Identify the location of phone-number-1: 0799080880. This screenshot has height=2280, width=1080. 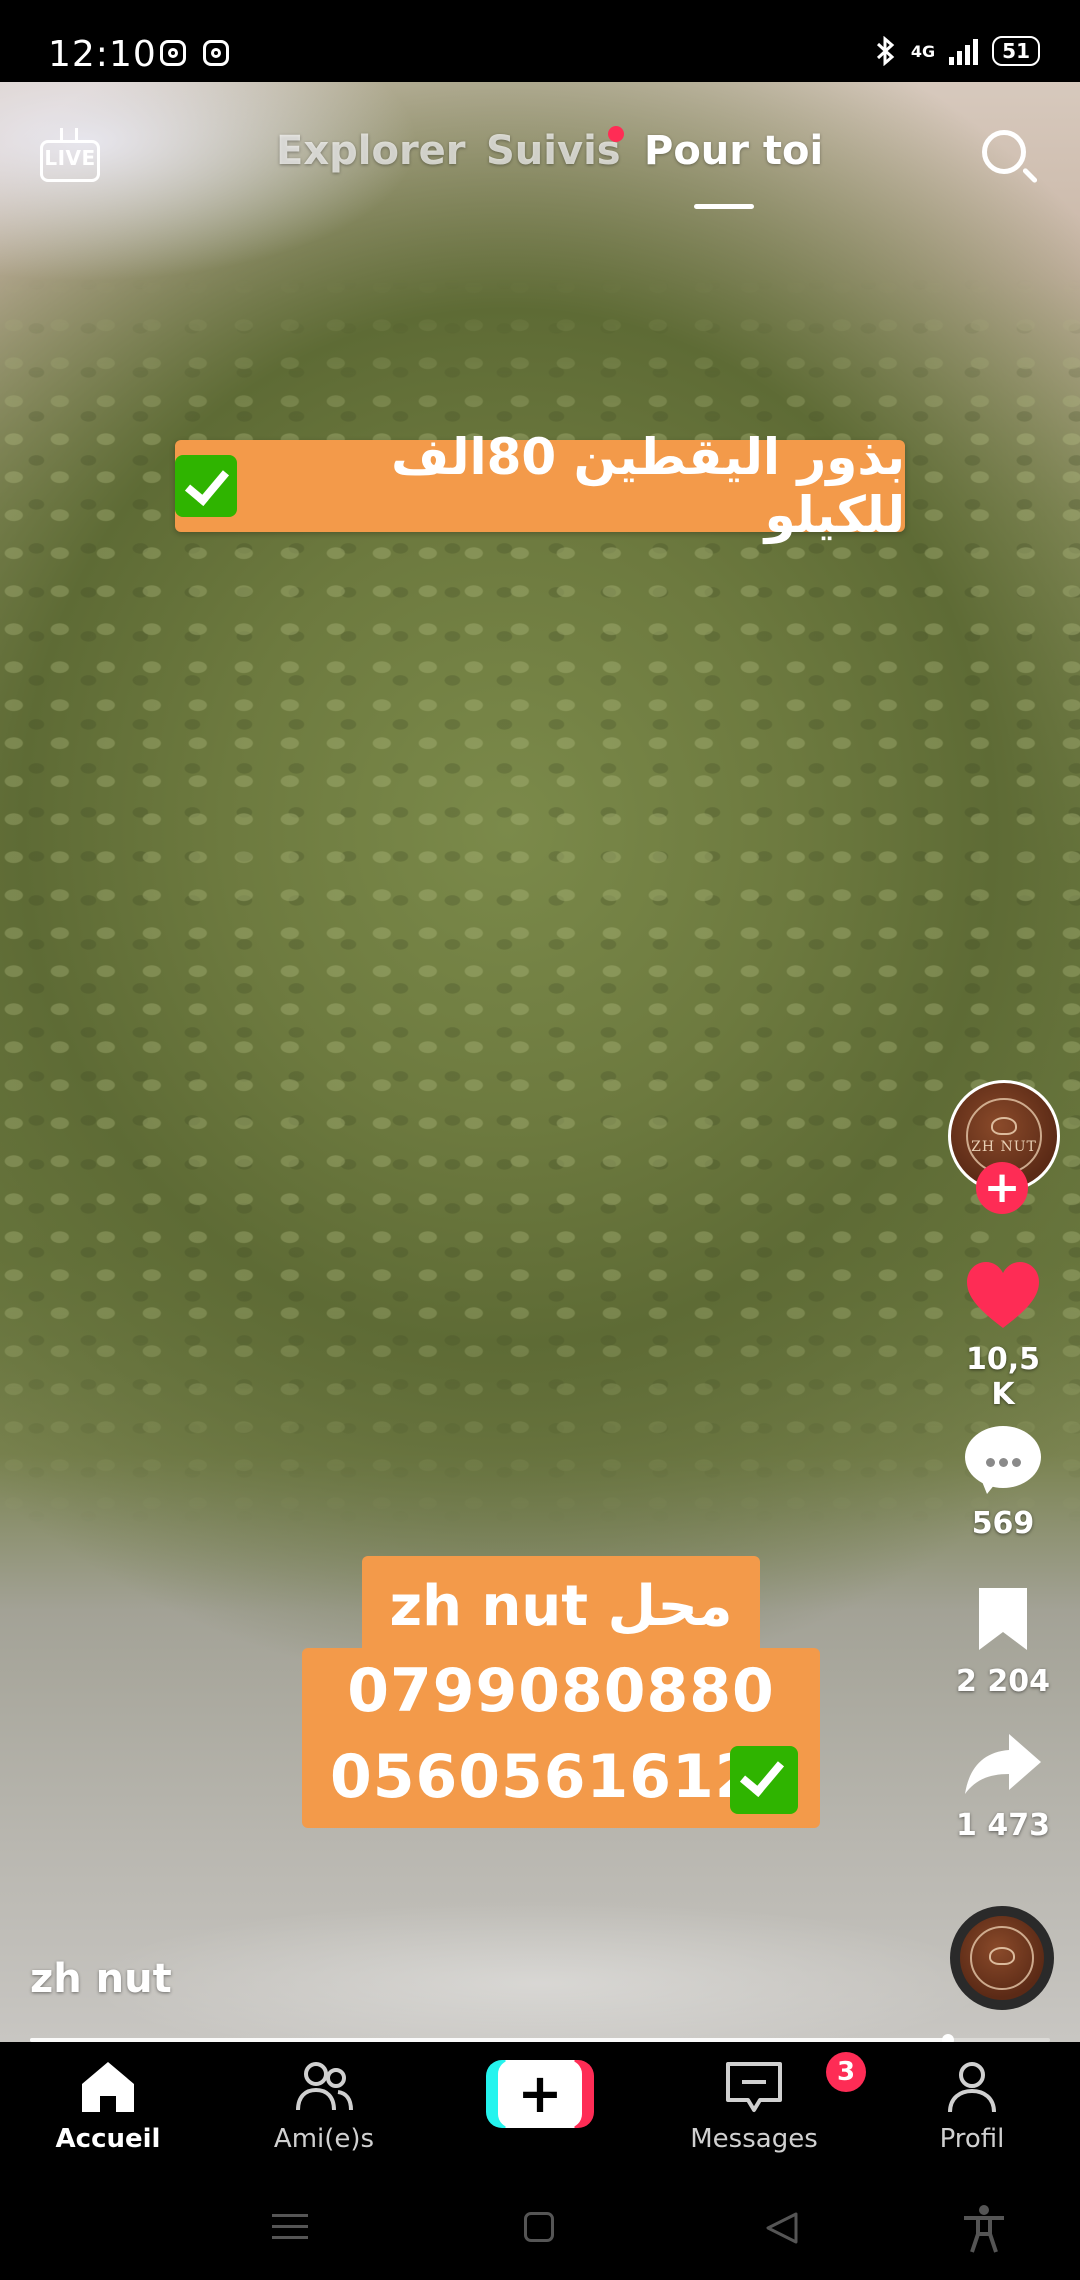
(561, 1691).